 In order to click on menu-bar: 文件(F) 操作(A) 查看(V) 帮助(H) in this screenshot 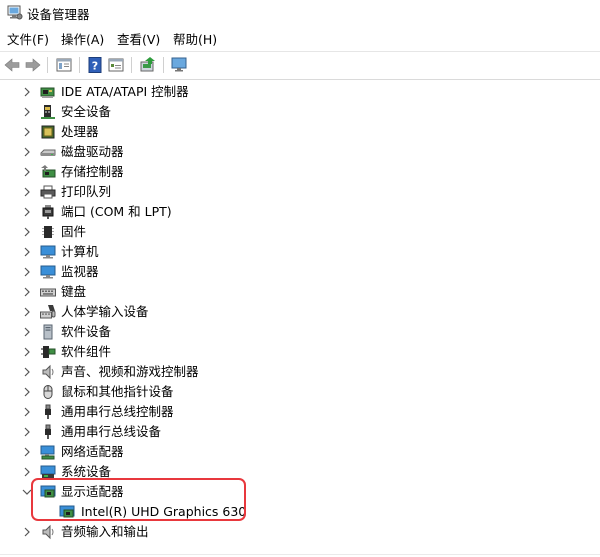, I will do `click(300, 40)`.